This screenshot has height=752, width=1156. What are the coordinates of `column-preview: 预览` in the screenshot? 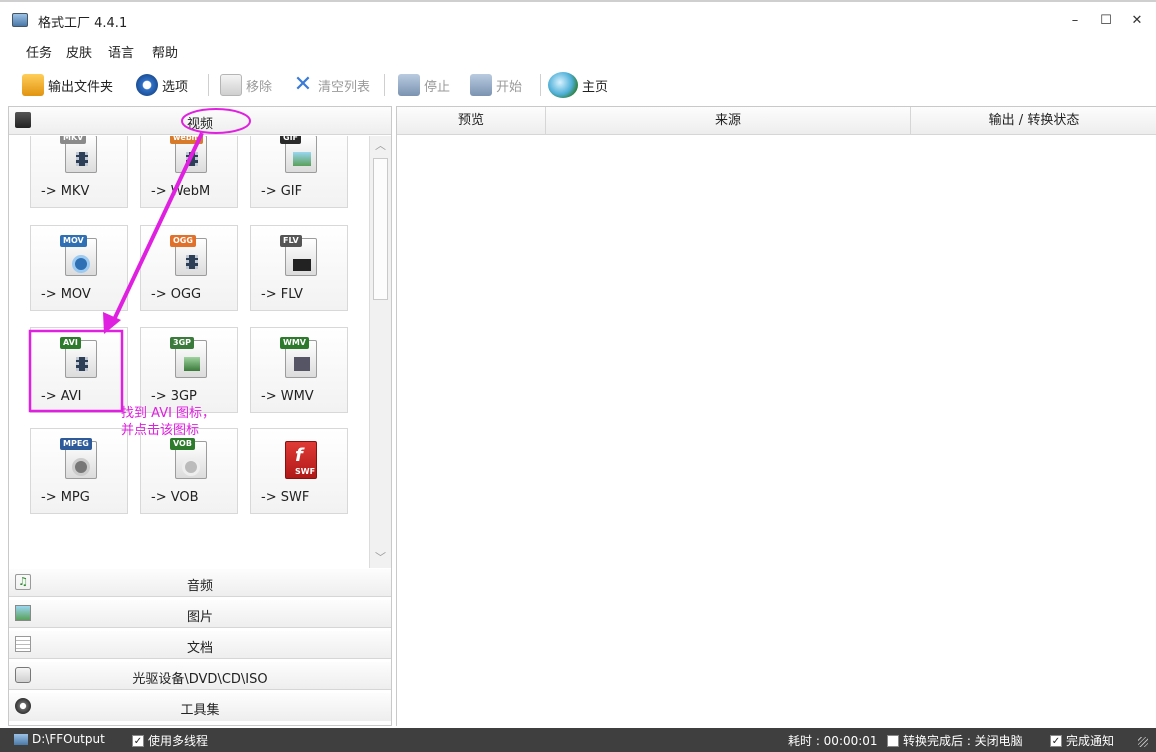 It's located at (471, 121).